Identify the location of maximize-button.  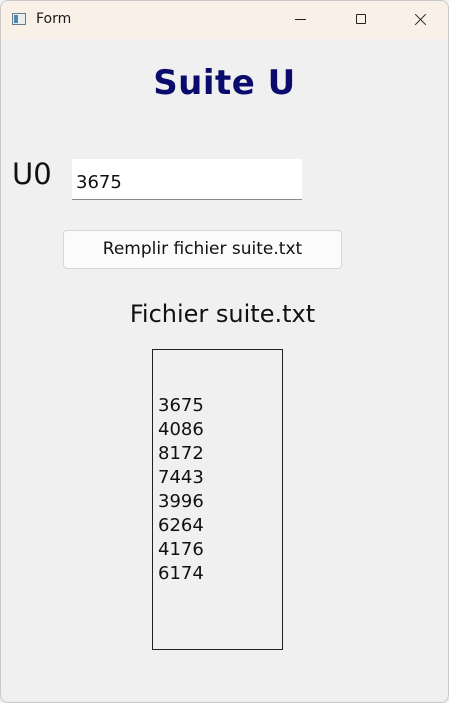
(361, 20).